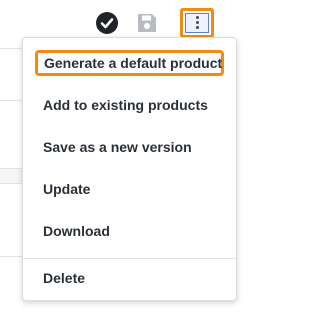  Describe the element at coordinates (129, 258) in the screenshot. I see `menu-separator` at that location.